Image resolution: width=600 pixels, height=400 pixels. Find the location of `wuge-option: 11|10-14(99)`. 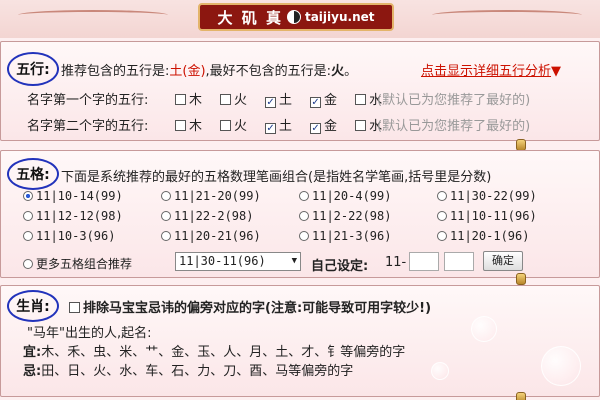

wuge-option: 11|10-14(99) is located at coordinates (73, 196).